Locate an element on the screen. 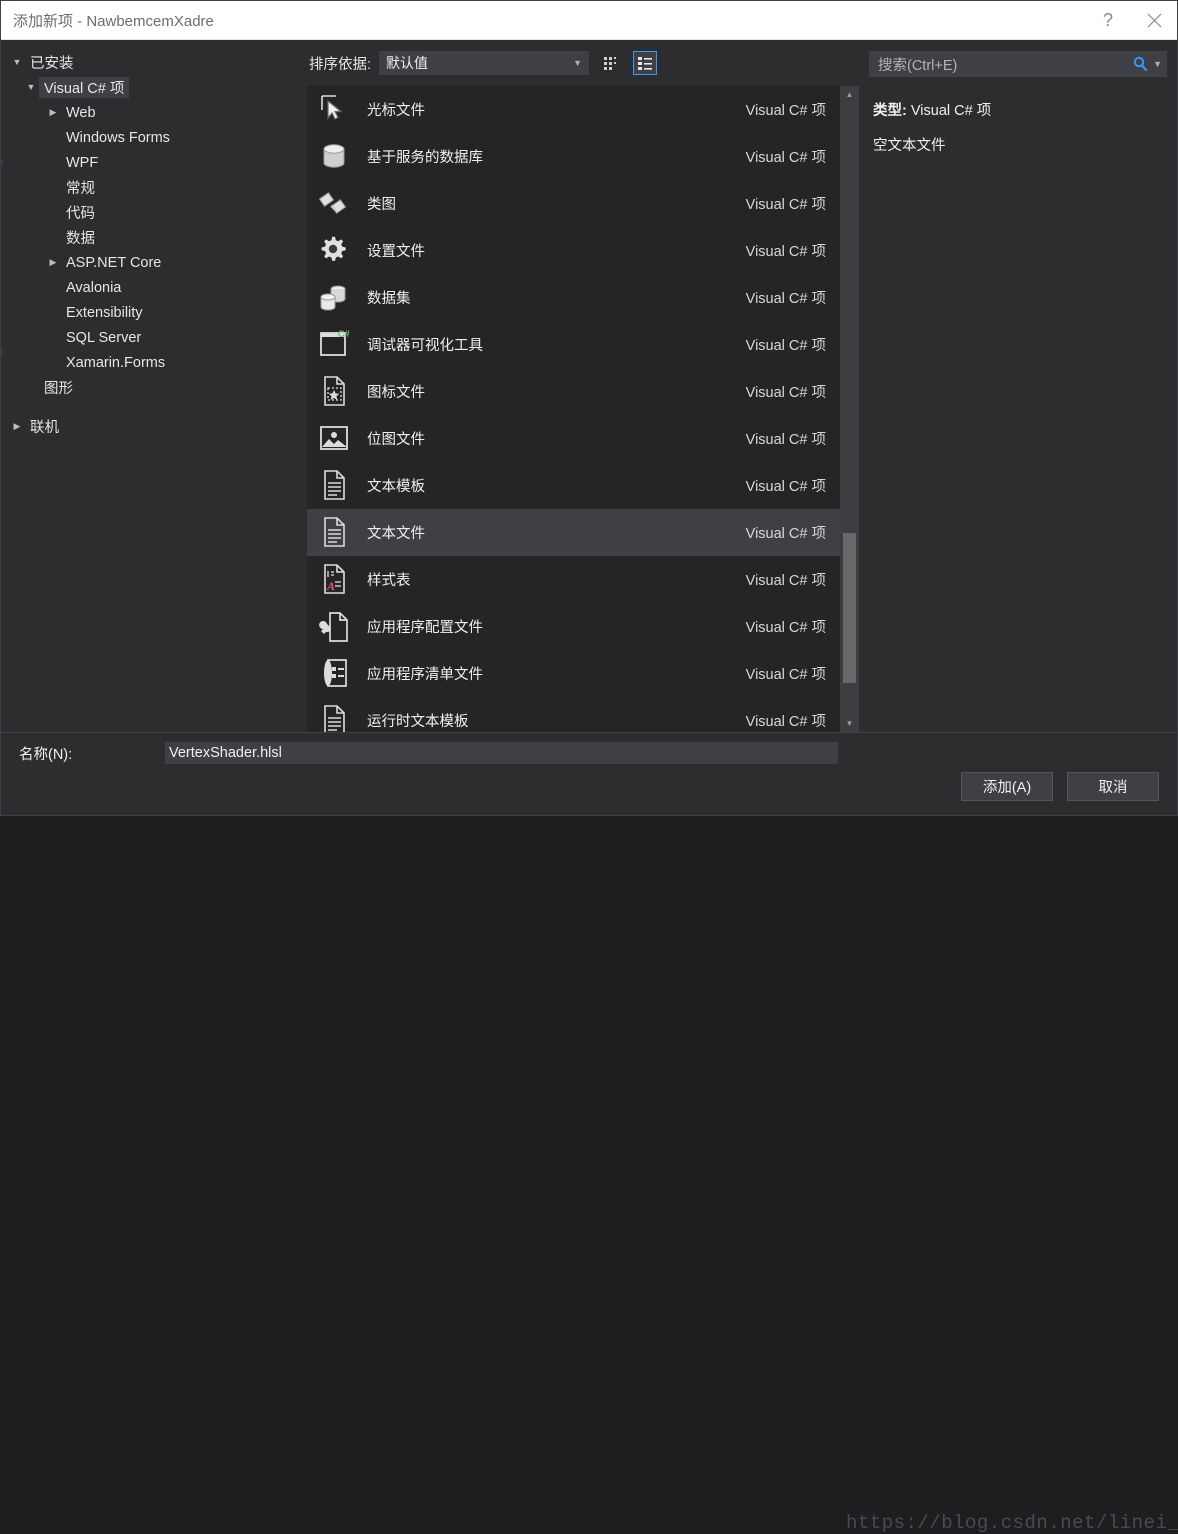 This screenshot has width=1178, height=1534. tree-item-label: SQL Server is located at coordinates (104, 337).